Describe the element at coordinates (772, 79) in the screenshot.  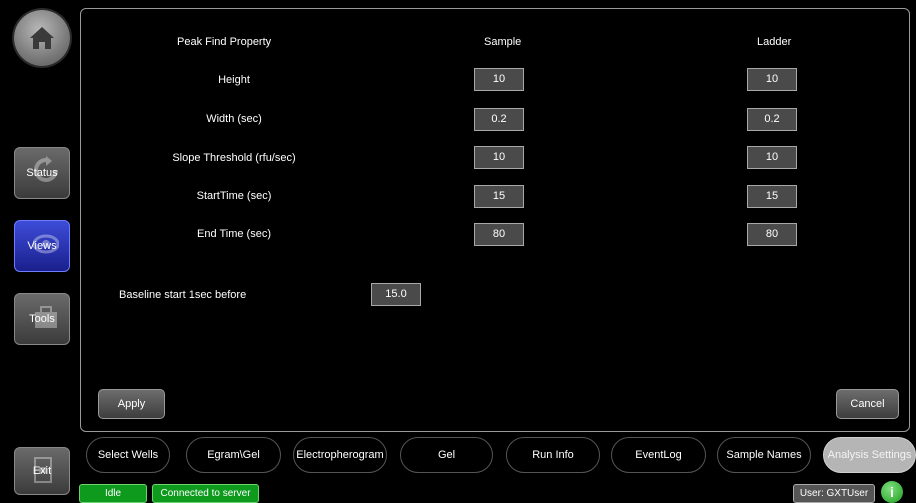
I see `ladder-height-input: 10` at that location.